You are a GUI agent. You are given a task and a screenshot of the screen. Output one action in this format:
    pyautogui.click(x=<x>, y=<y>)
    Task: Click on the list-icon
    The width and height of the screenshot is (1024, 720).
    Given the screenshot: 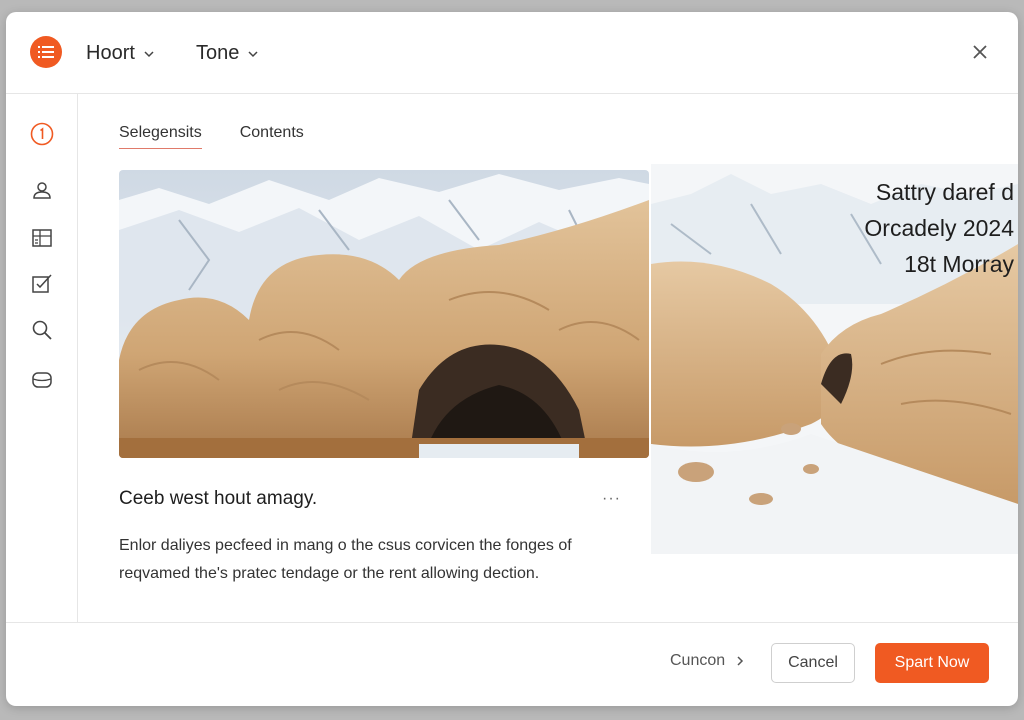 What is the action you would take?
    pyautogui.click(x=46, y=52)
    